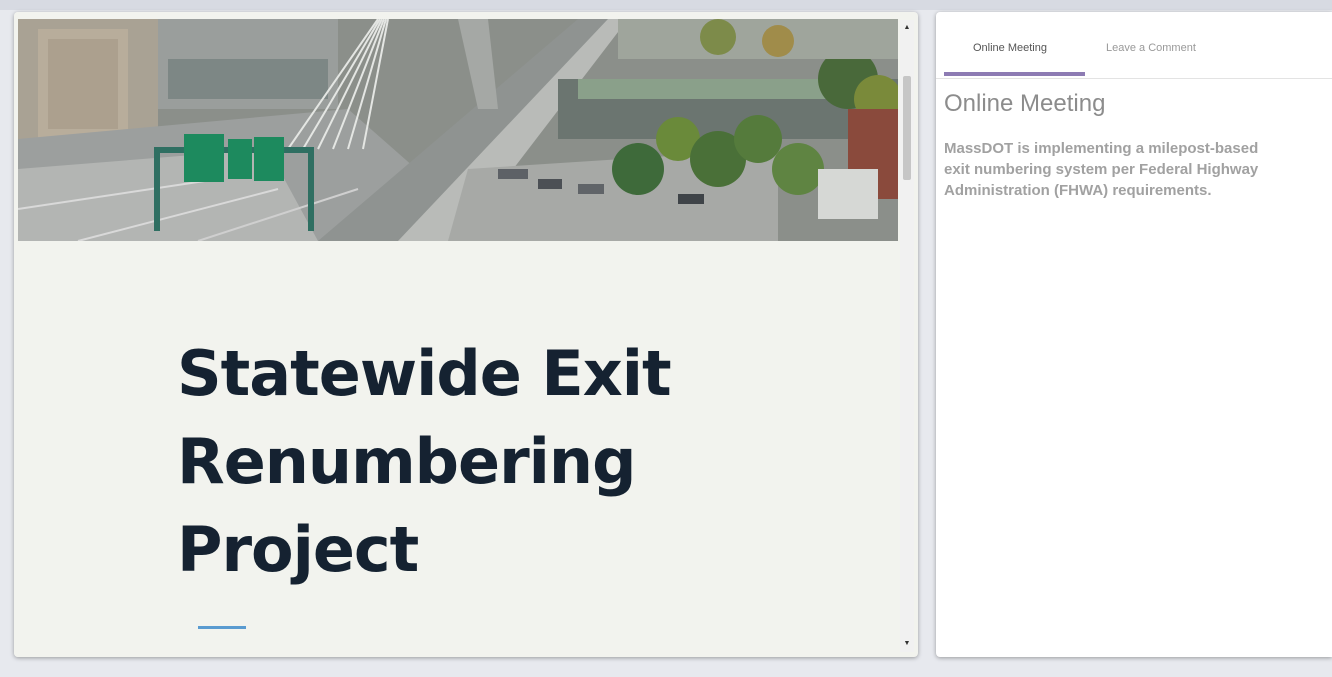 The image size is (1332, 677). What do you see at coordinates (1010, 48) in the screenshot?
I see `tab-online-meeting: Online Meeting` at bounding box center [1010, 48].